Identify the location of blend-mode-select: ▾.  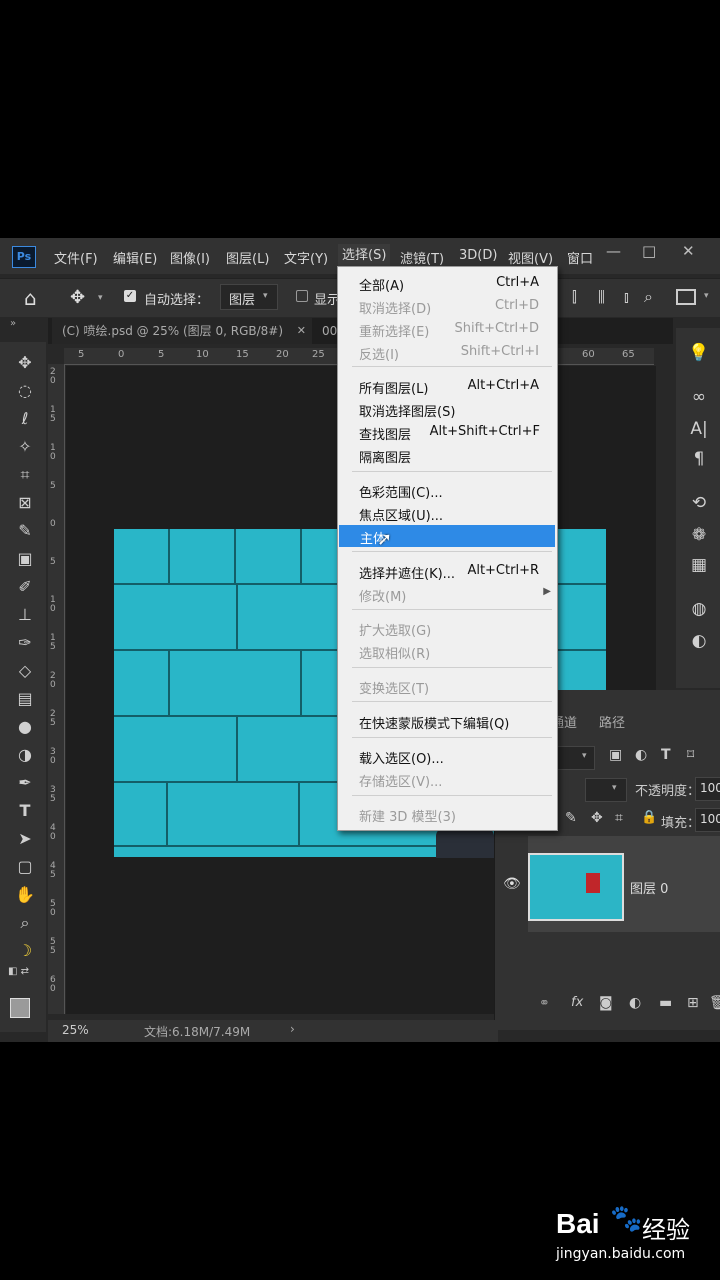
(606, 790).